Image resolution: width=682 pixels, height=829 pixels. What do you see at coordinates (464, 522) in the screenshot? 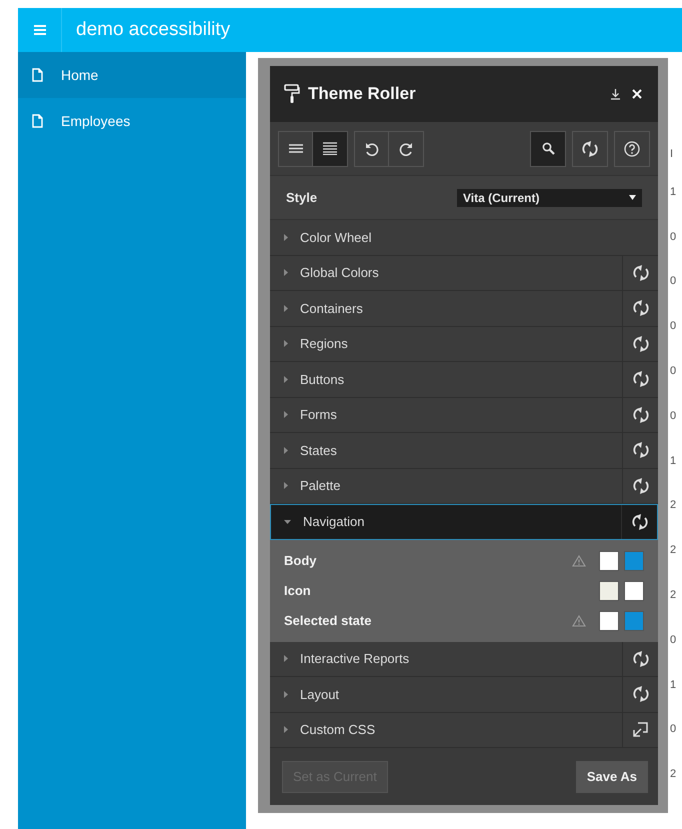
I see `accordion-section: Navigation` at bounding box center [464, 522].